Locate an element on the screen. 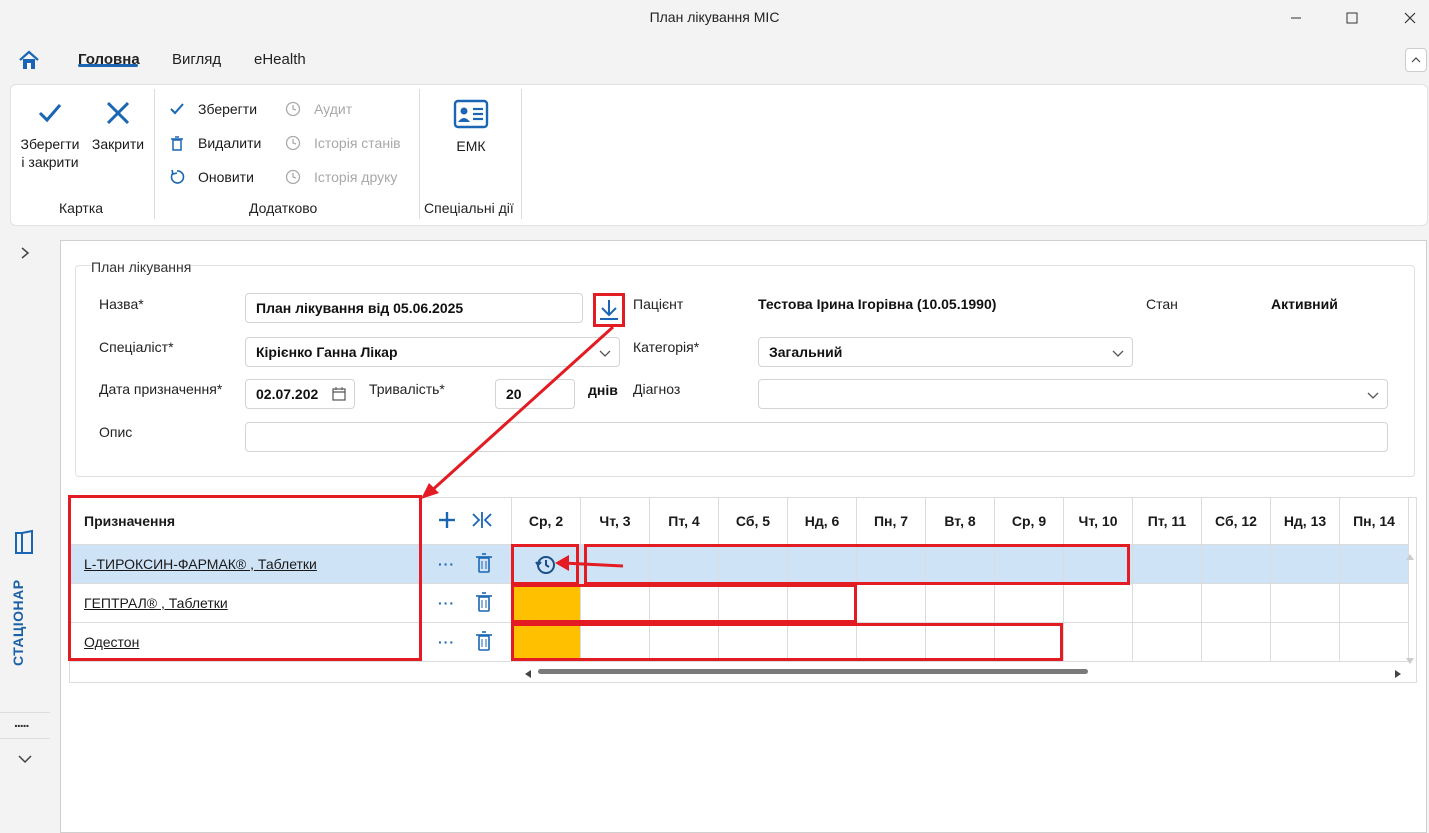  description-input is located at coordinates (816, 437).